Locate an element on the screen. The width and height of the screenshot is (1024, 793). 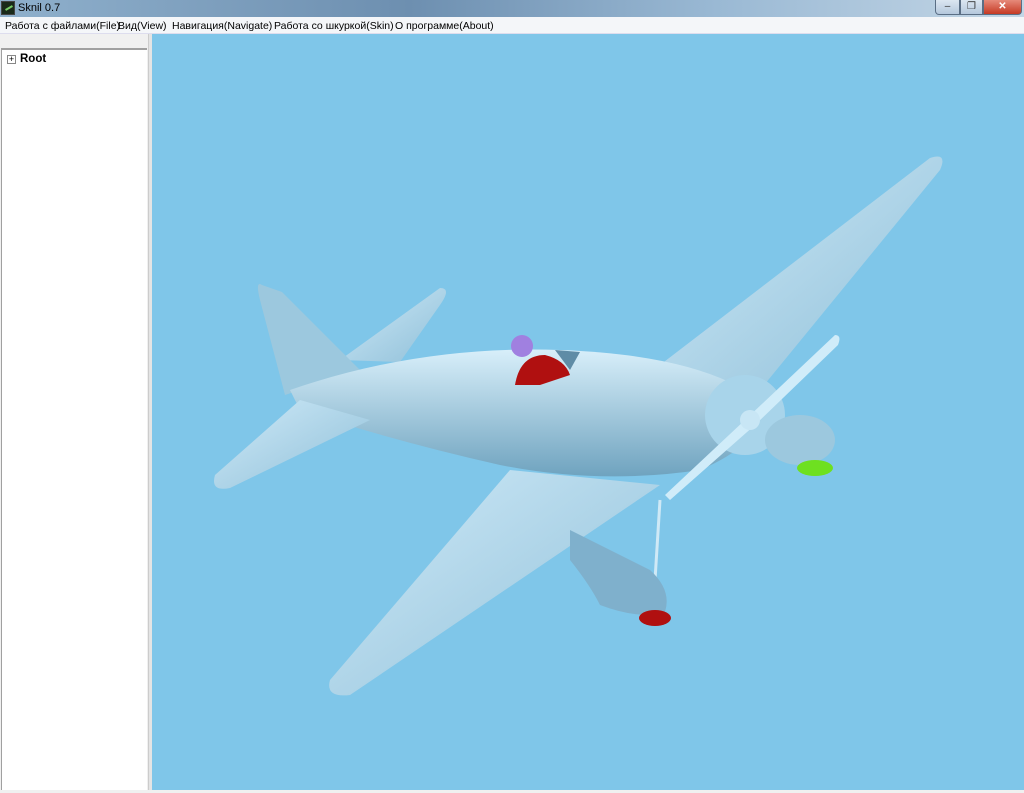
menu-file: Работа с файлами(File) is located at coordinates (62, 26).